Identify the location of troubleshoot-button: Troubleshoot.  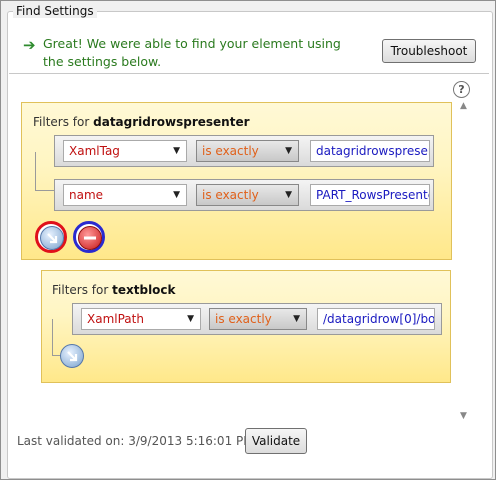
(429, 51).